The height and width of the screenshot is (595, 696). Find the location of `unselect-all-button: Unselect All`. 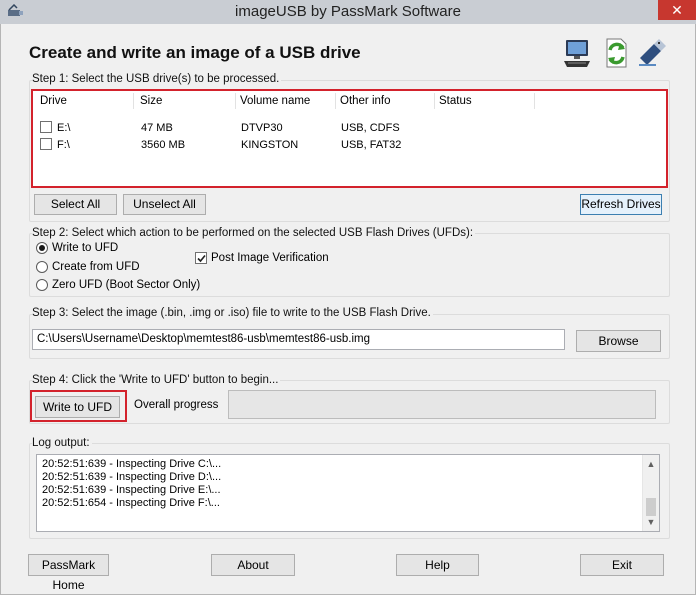

unselect-all-button: Unselect All is located at coordinates (164, 204).